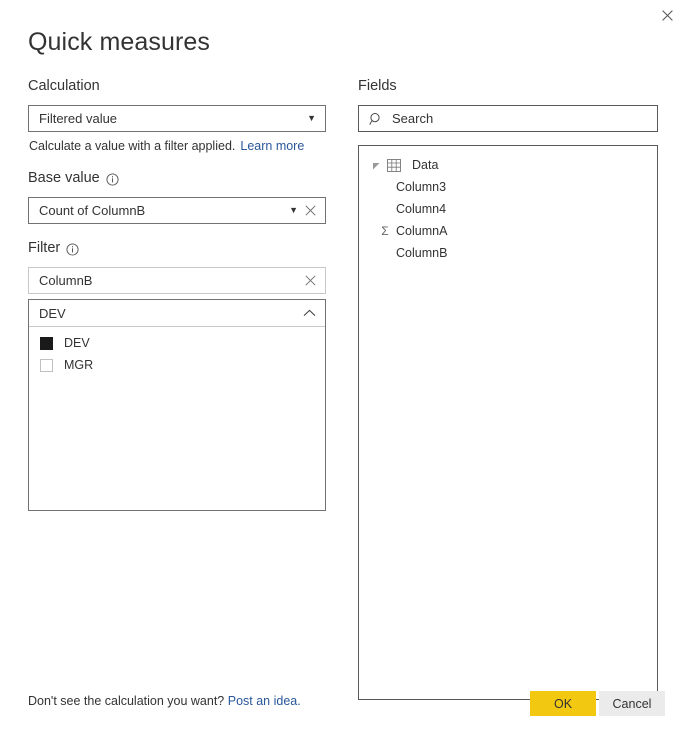 This screenshot has height=736, width=686. What do you see at coordinates (119, 42) in the screenshot?
I see `dialog-title: Quick measures` at bounding box center [119, 42].